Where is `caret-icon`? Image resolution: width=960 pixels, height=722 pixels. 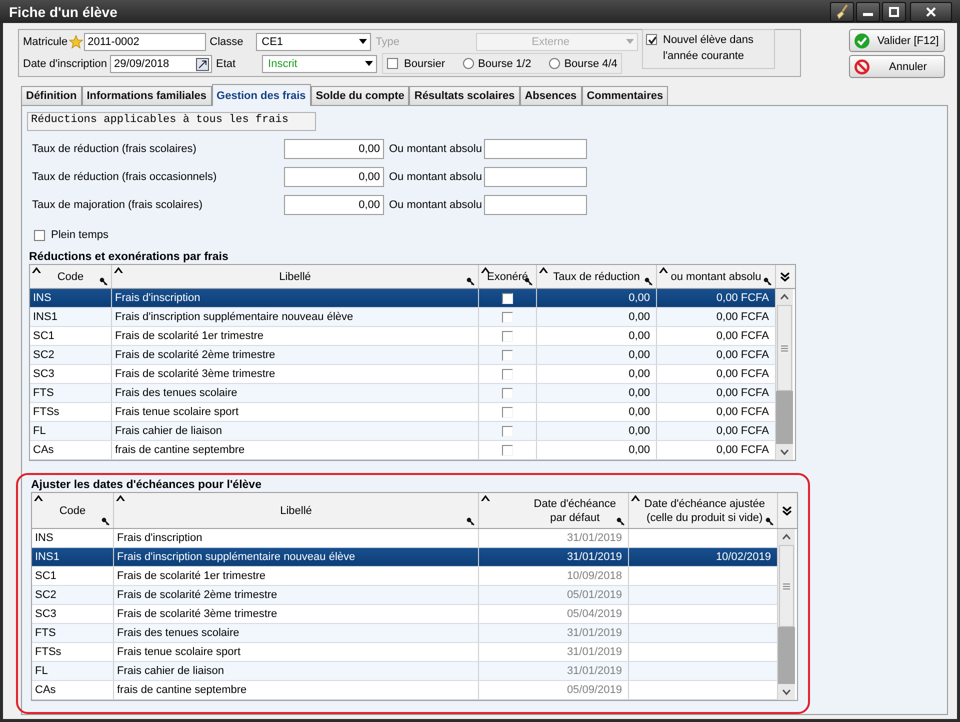
caret-icon is located at coordinates (630, 41).